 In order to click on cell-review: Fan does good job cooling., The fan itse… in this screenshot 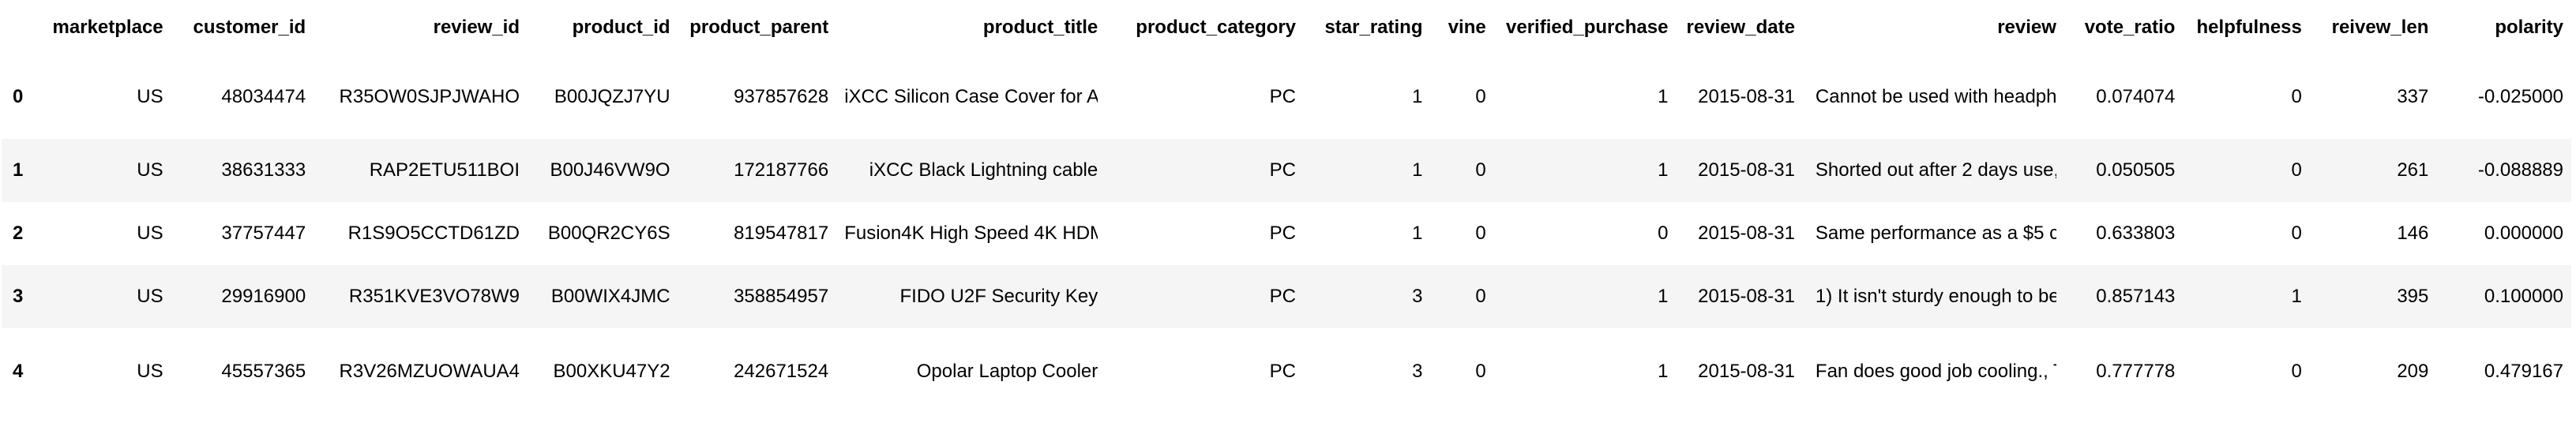, I will do `click(1933, 371)`.